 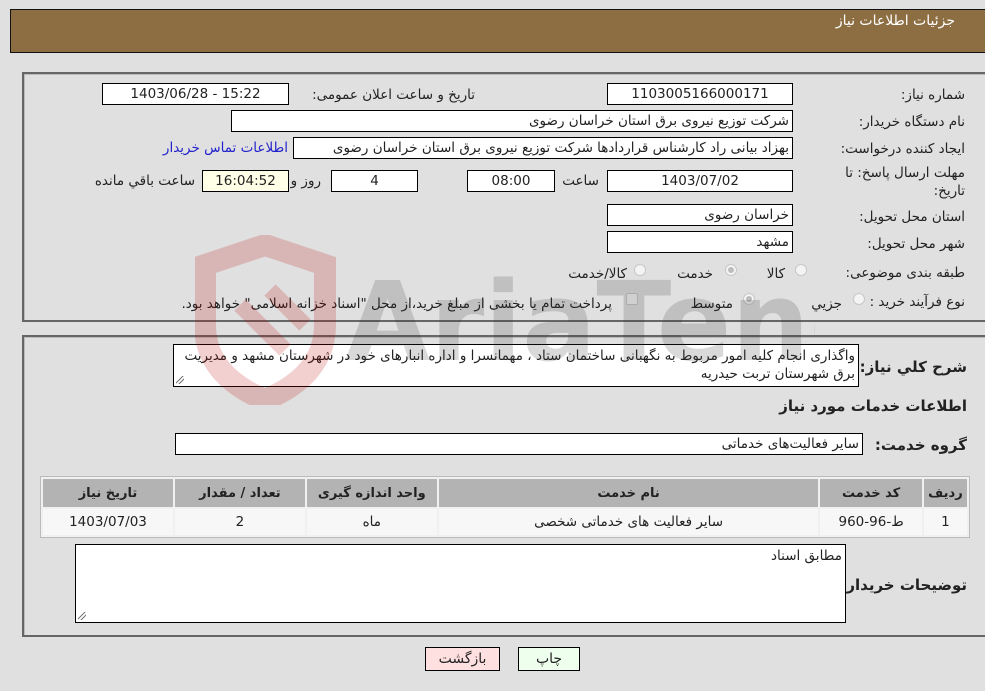 What do you see at coordinates (700, 94) in the screenshot?
I see `need-number-field: 1103005166000171` at bounding box center [700, 94].